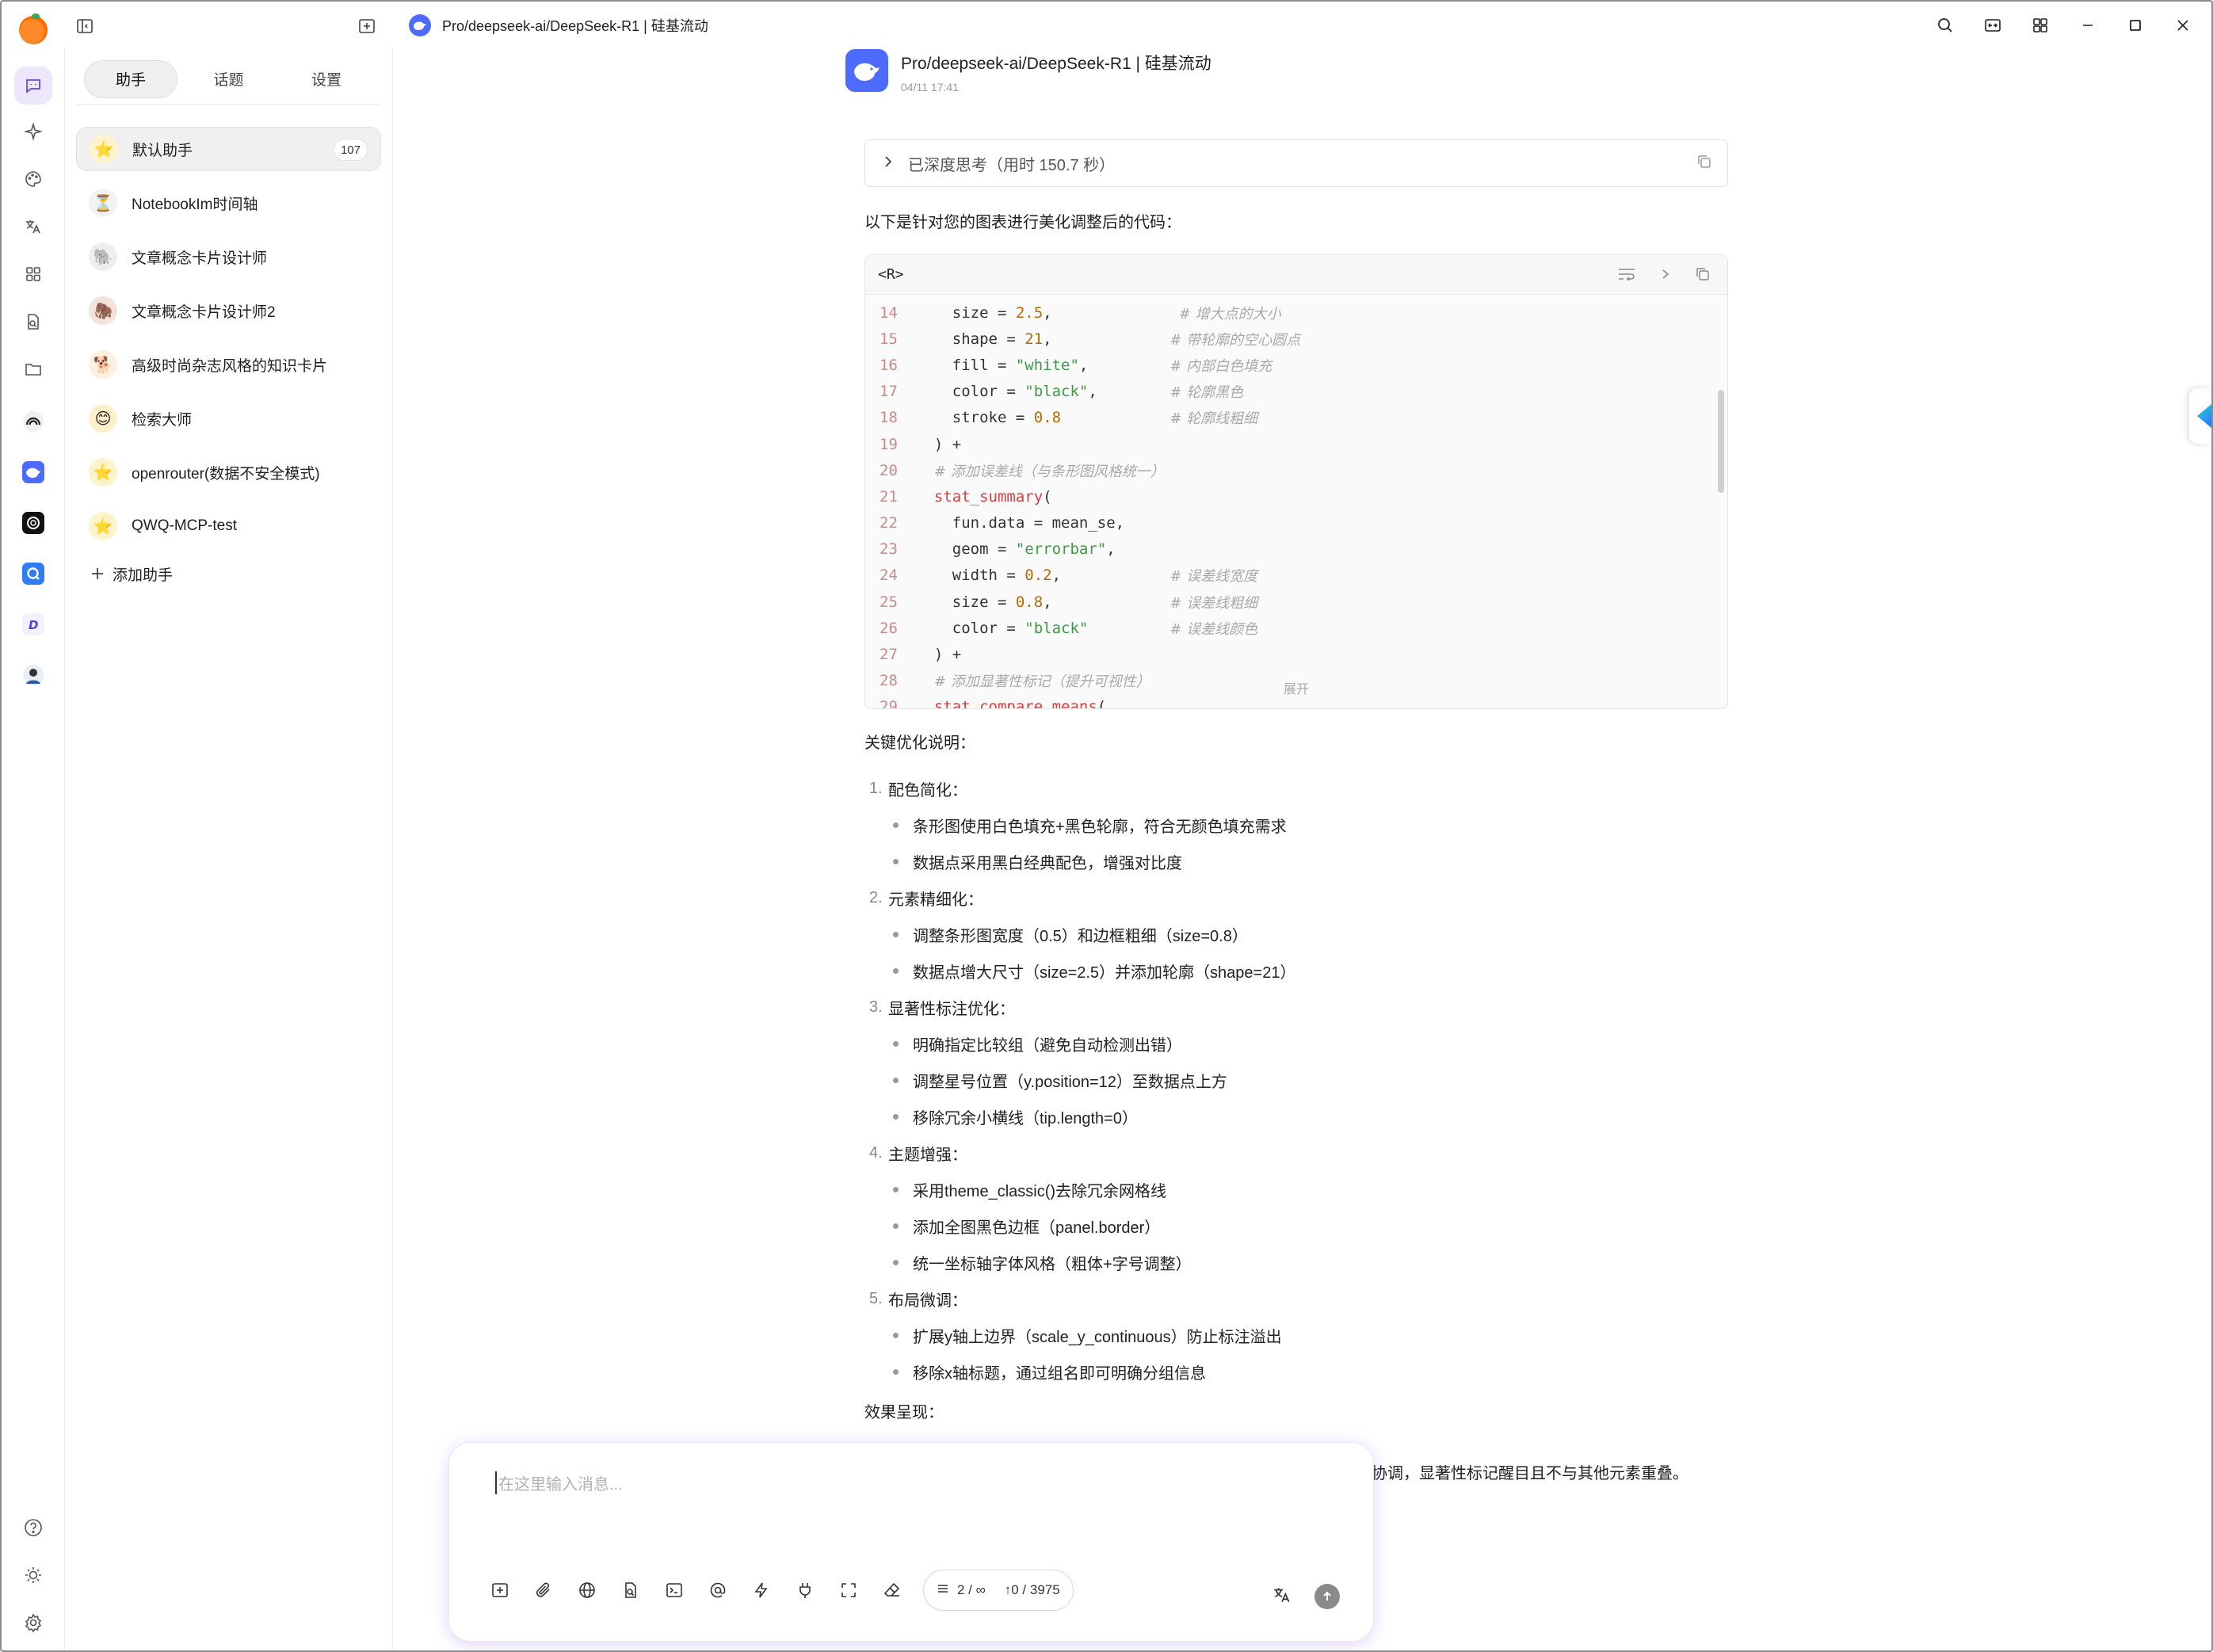  I want to click on sparkle-agents-icon, so click(34, 131).